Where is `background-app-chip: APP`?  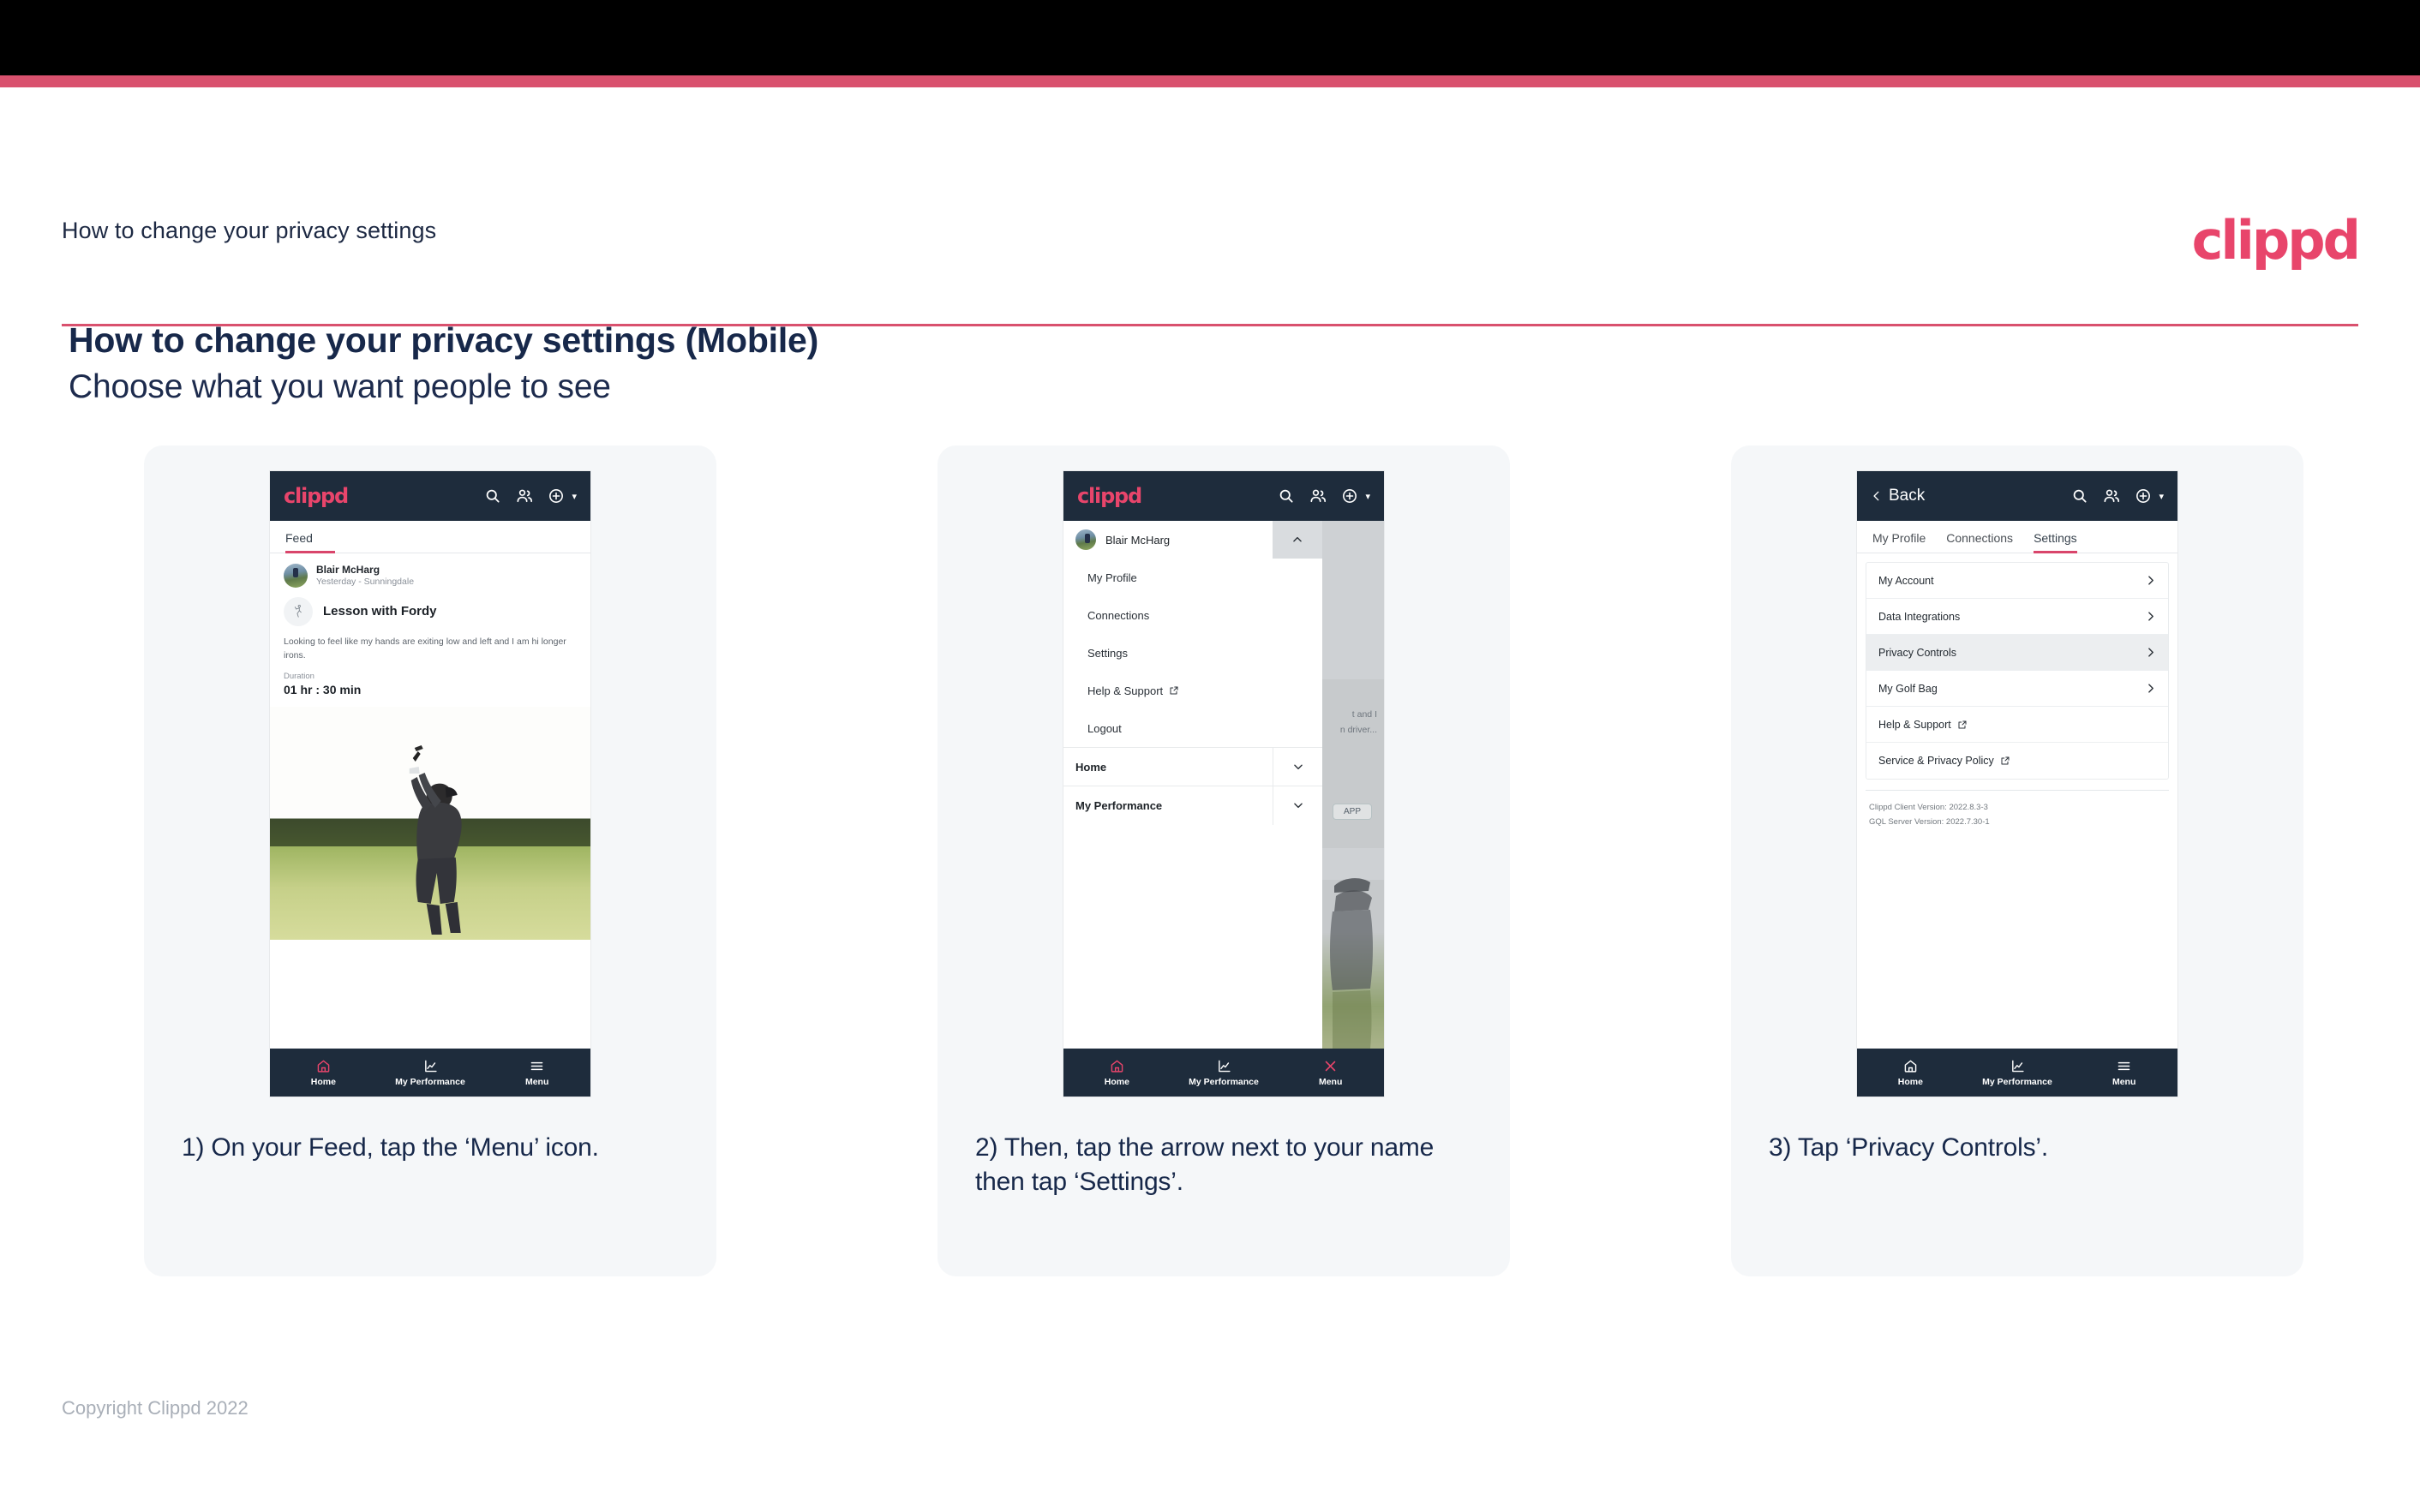 background-app-chip: APP is located at coordinates (1352, 812).